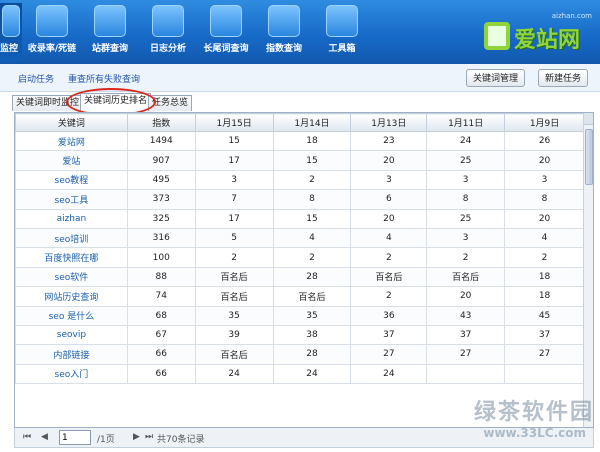 The image size is (600, 452). Describe the element at coordinates (136, 437) in the screenshot. I see `next-page-icon: ▶` at that location.